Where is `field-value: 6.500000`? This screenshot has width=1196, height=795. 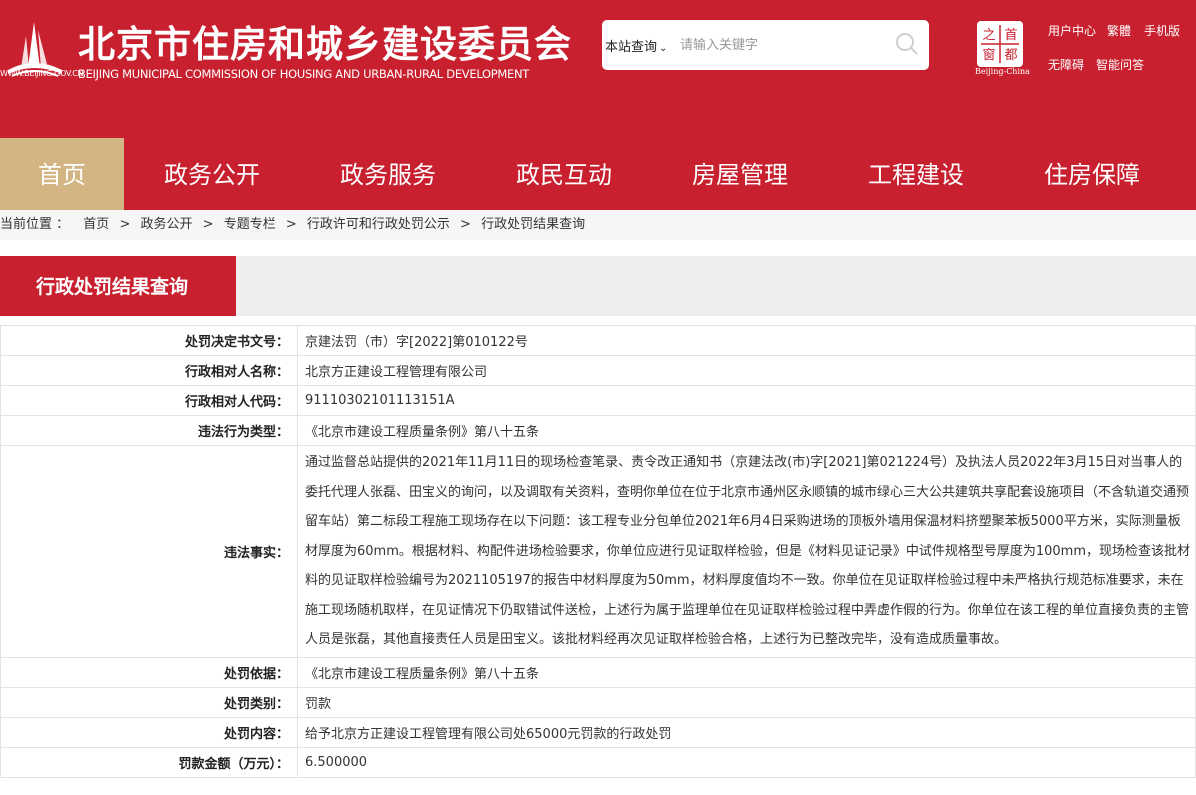
field-value: 6.500000 is located at coordinates (746, 762).